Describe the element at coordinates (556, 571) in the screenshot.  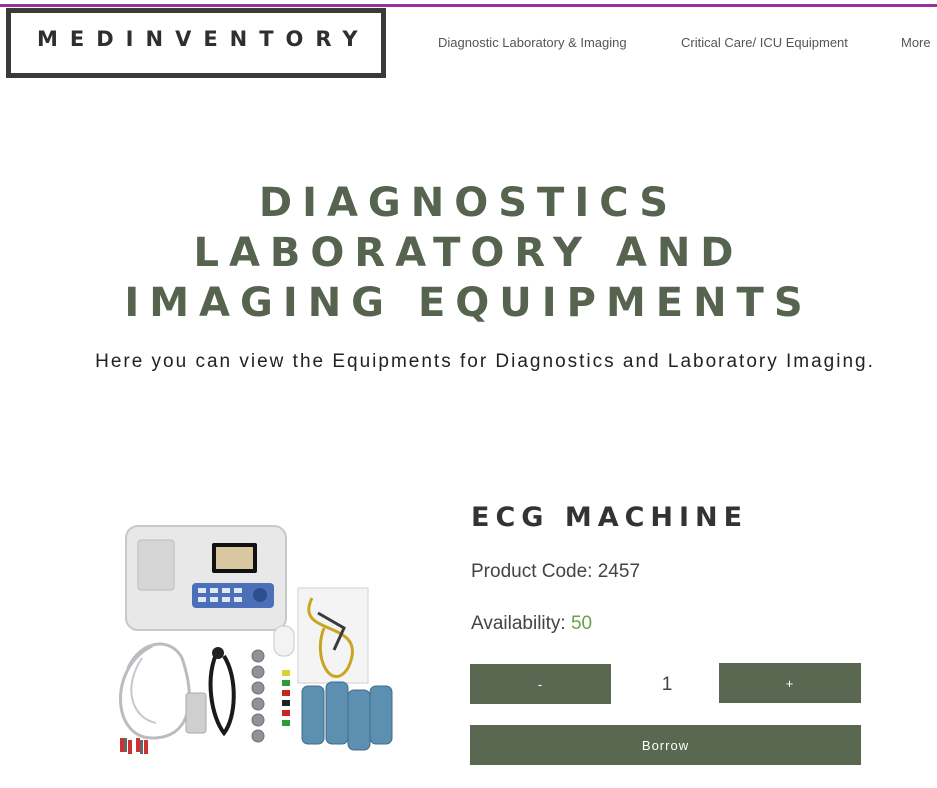
I see `product-code: Product Code: 2457` at that location.